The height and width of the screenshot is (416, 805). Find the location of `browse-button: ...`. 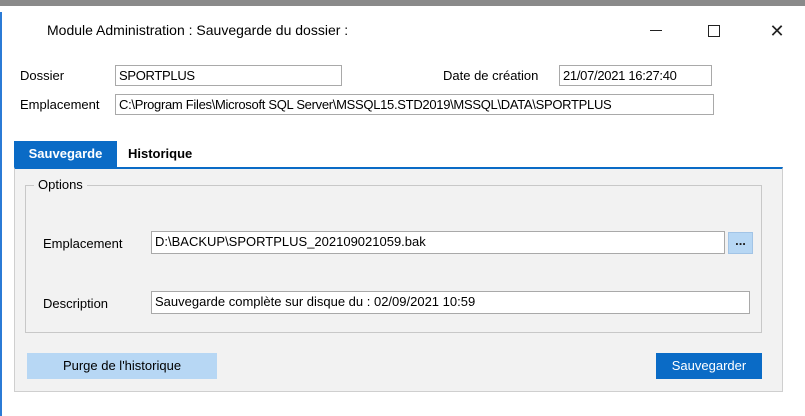

browse-button: ... is located at coordinates (740, 243).